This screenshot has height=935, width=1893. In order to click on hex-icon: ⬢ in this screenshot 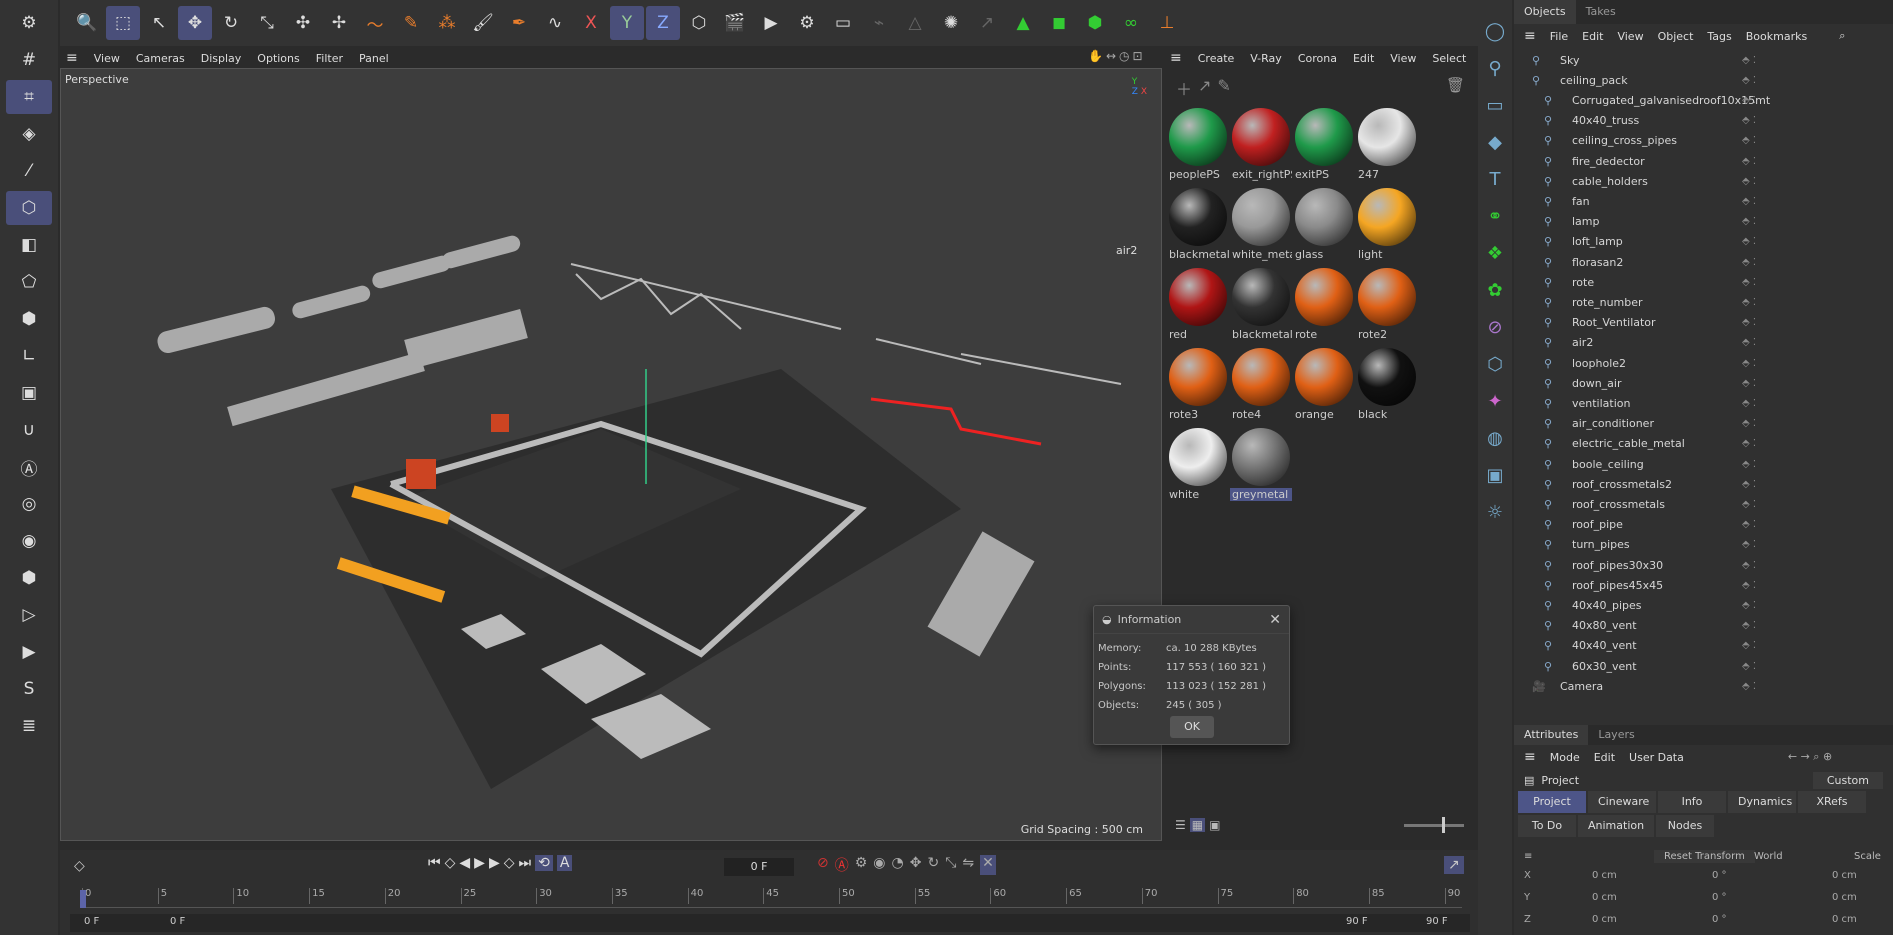, I will do `click(29, 578)`.